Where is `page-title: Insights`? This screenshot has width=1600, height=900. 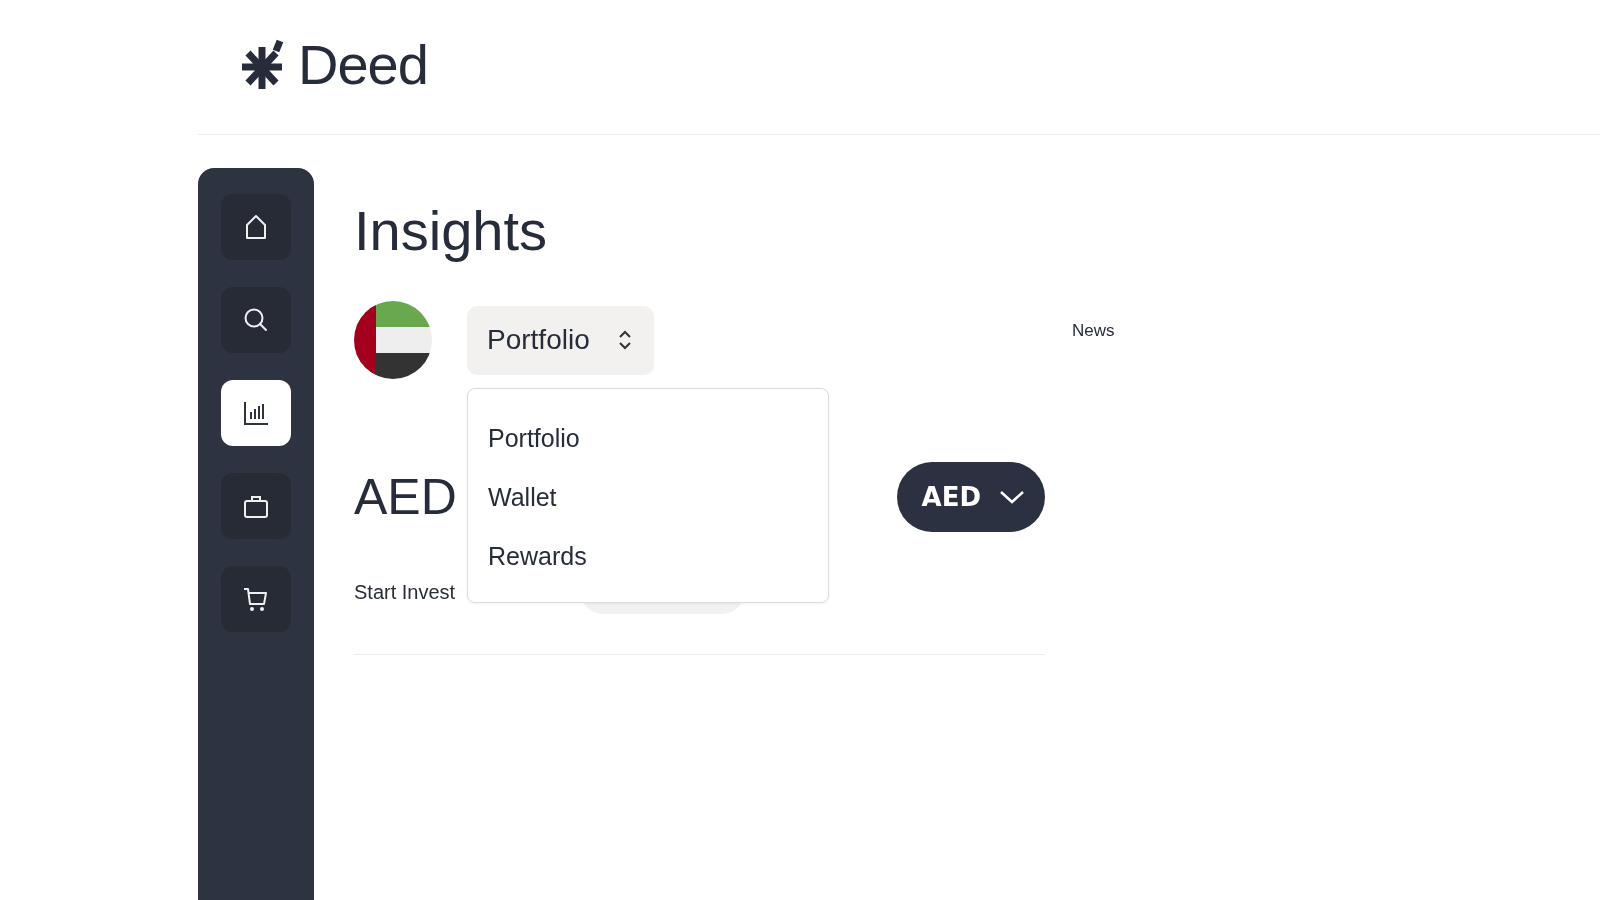
page-title: Insights is located at coordinates (450, 231).